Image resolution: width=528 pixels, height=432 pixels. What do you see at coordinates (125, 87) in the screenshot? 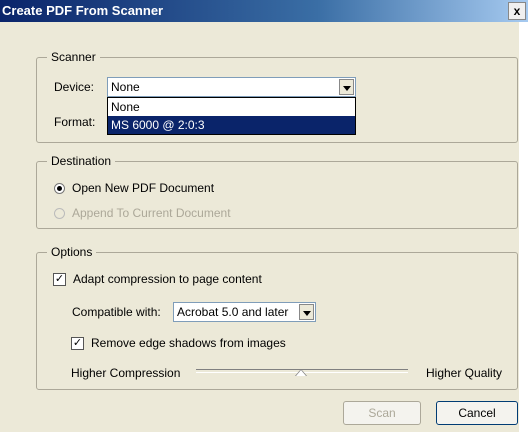
I see `device-value: None` at bounding box center [125, 87].